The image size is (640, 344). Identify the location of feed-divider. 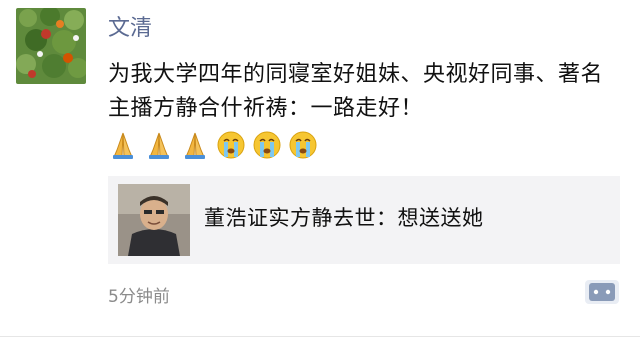
(320, 336).